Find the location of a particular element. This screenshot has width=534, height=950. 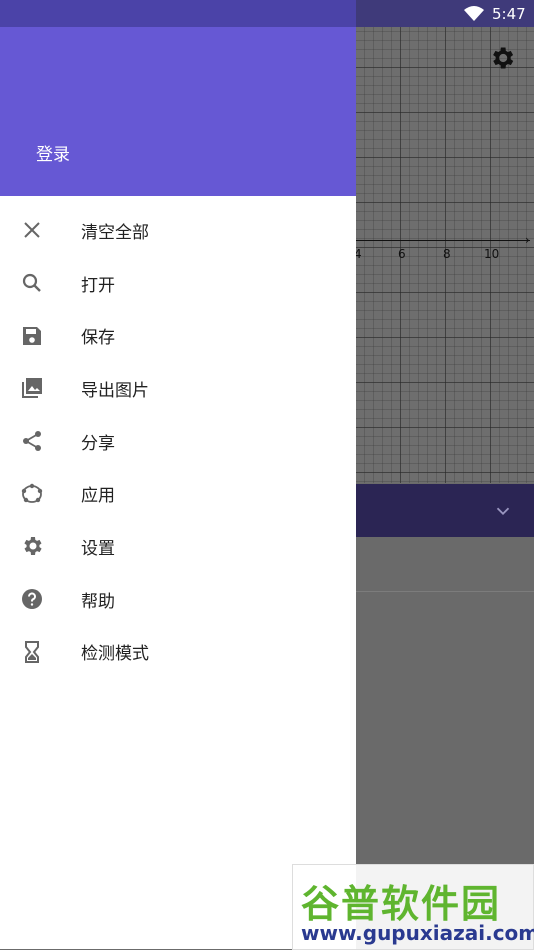

menu-item-label: 保存 is located at coordinates (98, 338).